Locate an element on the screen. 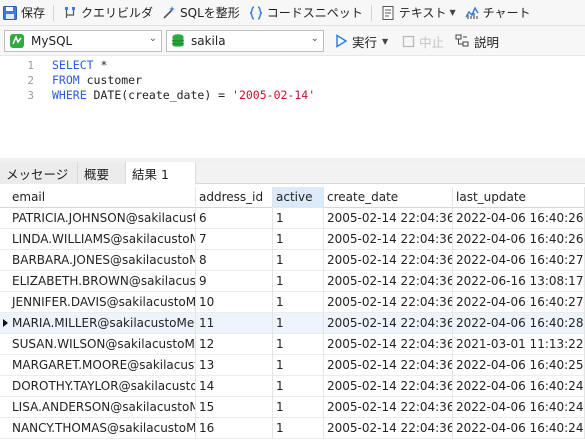 Image resolution: width=585 pixels, height=440 pixels. stop-button: 中止 is located at coordinates (423, 41).